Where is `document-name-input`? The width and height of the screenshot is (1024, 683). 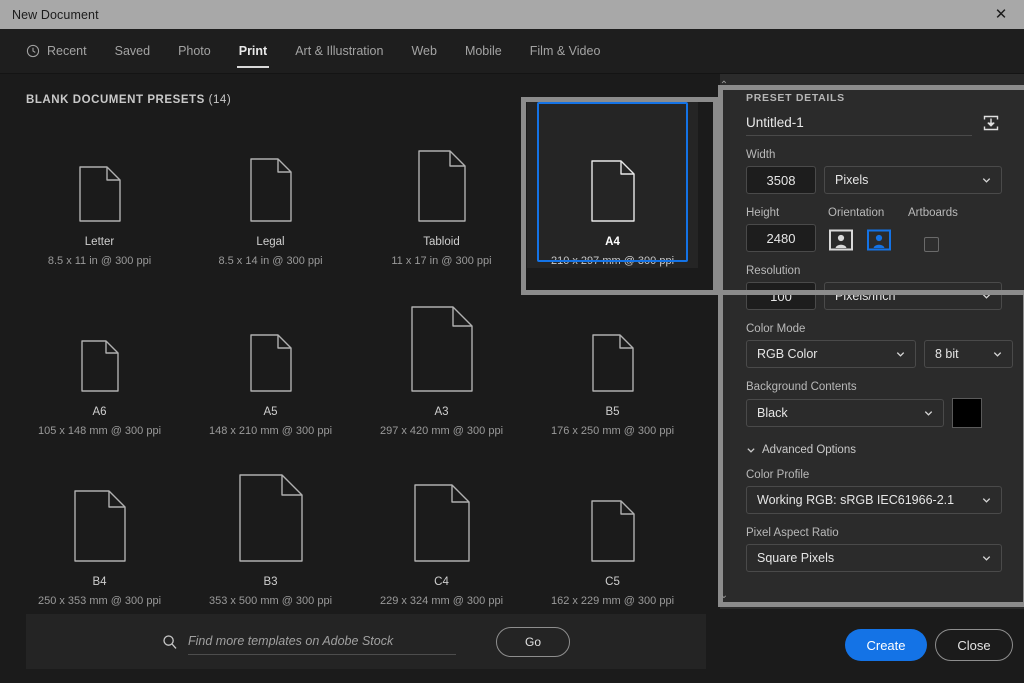
document-name-input is located at coordinates (859, 123).